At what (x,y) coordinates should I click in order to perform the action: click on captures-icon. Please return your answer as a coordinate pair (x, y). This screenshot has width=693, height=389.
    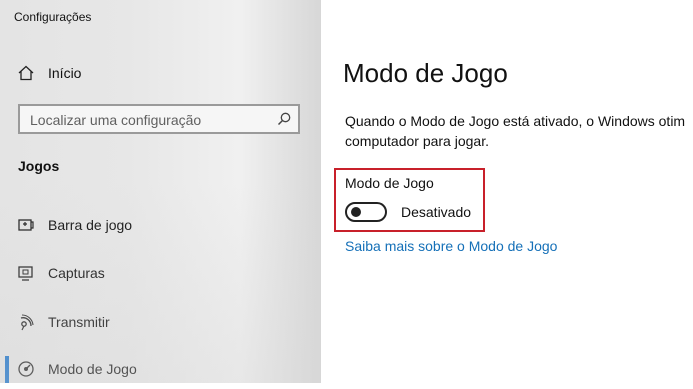
    Looking at the image, I should click on (26, 273).